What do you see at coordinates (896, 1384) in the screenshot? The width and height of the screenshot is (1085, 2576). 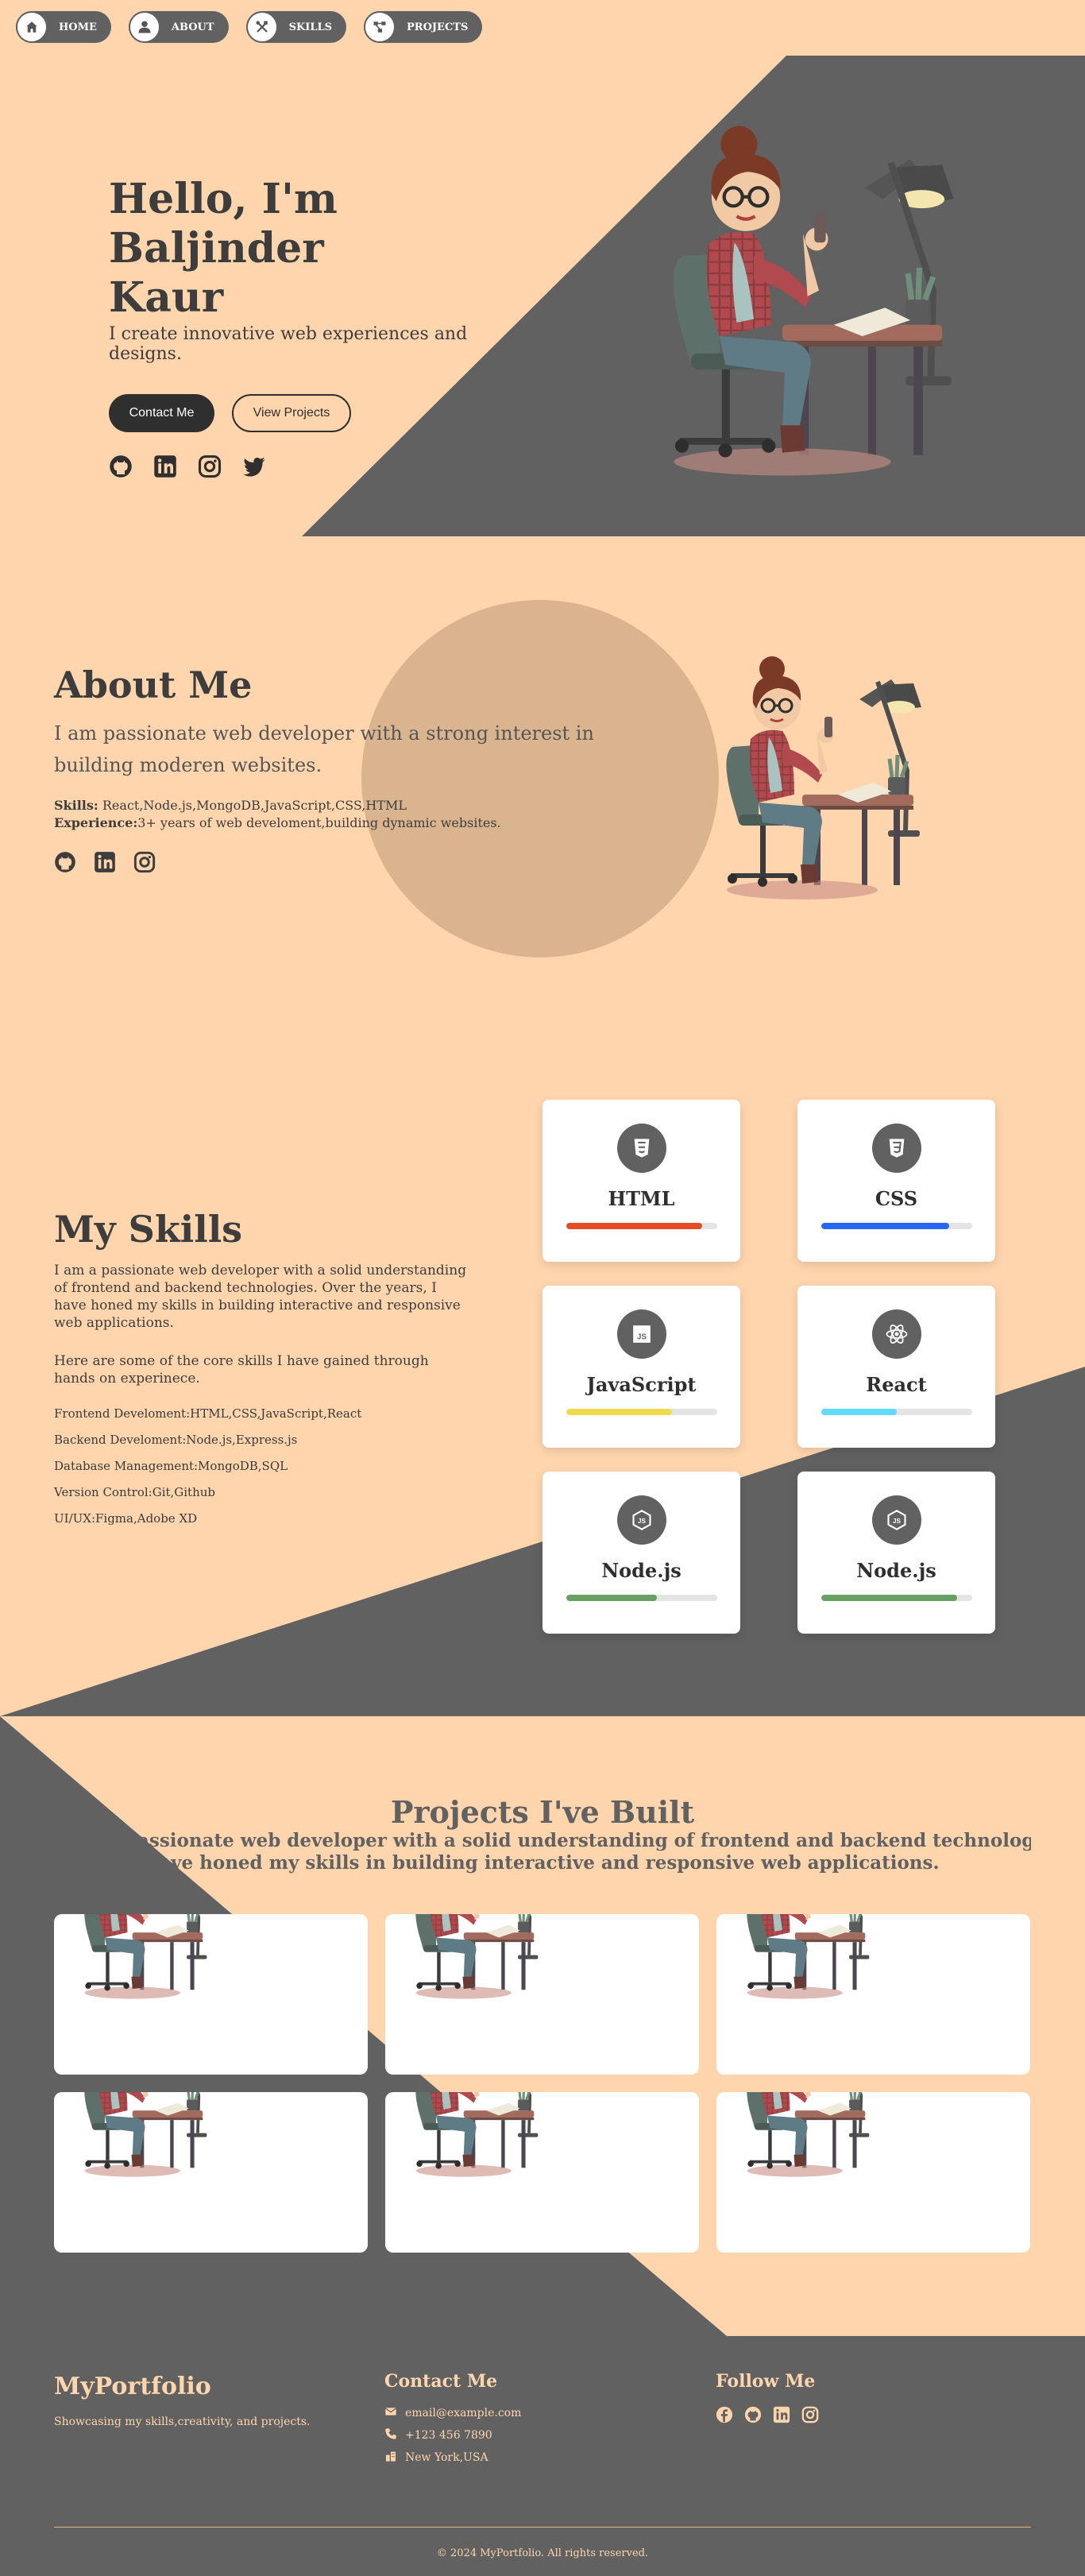 I see `skill-card-title: React` at bounding box center [896, 1384].